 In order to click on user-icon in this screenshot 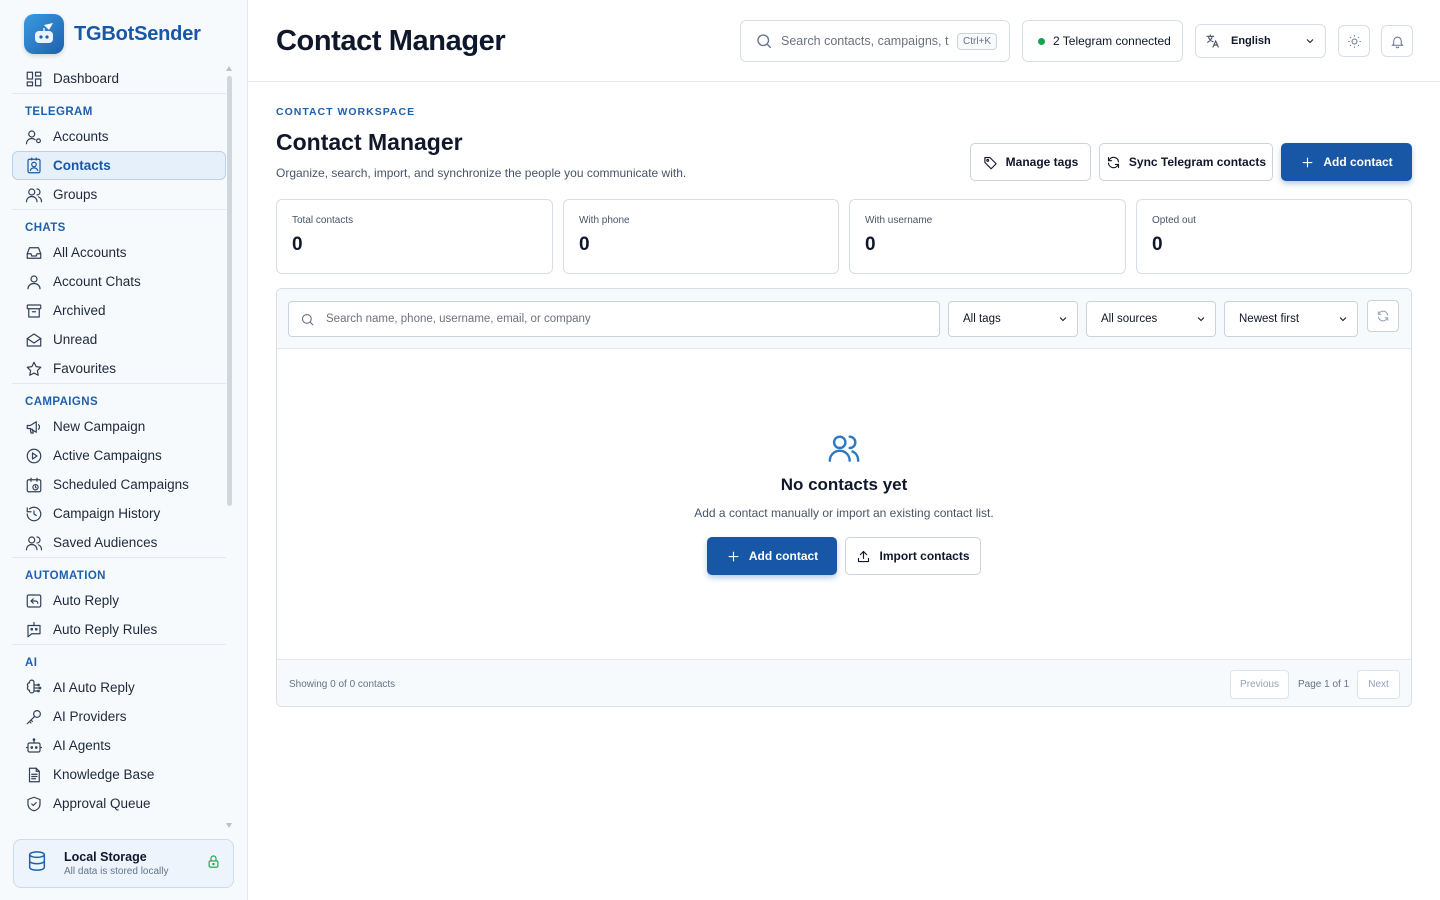, I will do `click(34, 281)`.